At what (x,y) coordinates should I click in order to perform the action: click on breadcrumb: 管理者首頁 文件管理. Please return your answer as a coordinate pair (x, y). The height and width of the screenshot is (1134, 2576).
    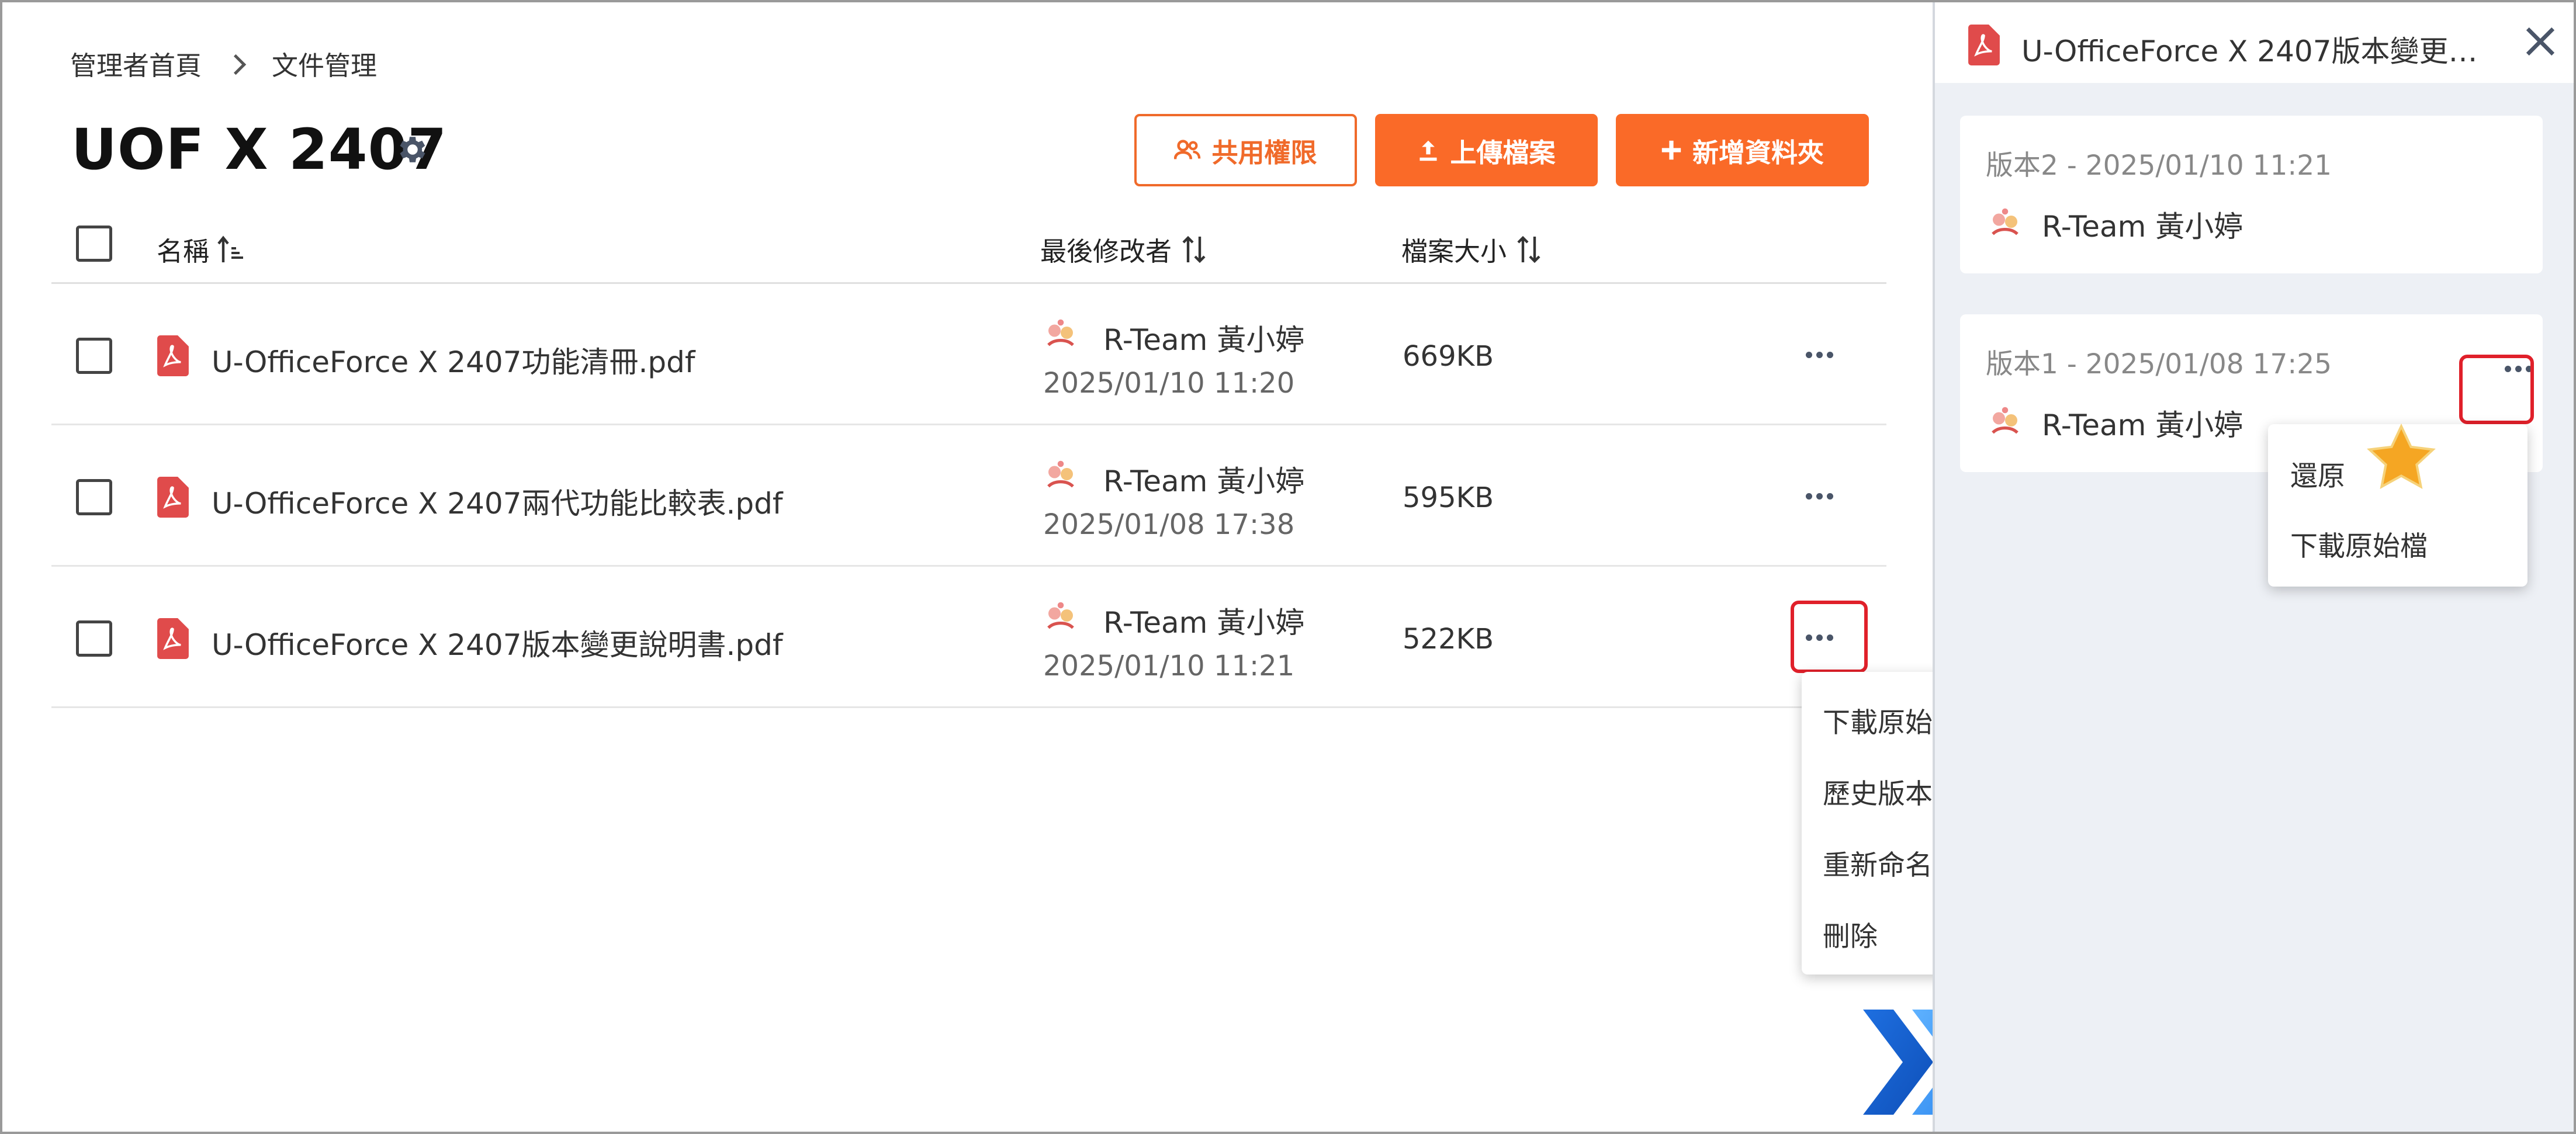
    Looking at the image, I should click on (224, 63).